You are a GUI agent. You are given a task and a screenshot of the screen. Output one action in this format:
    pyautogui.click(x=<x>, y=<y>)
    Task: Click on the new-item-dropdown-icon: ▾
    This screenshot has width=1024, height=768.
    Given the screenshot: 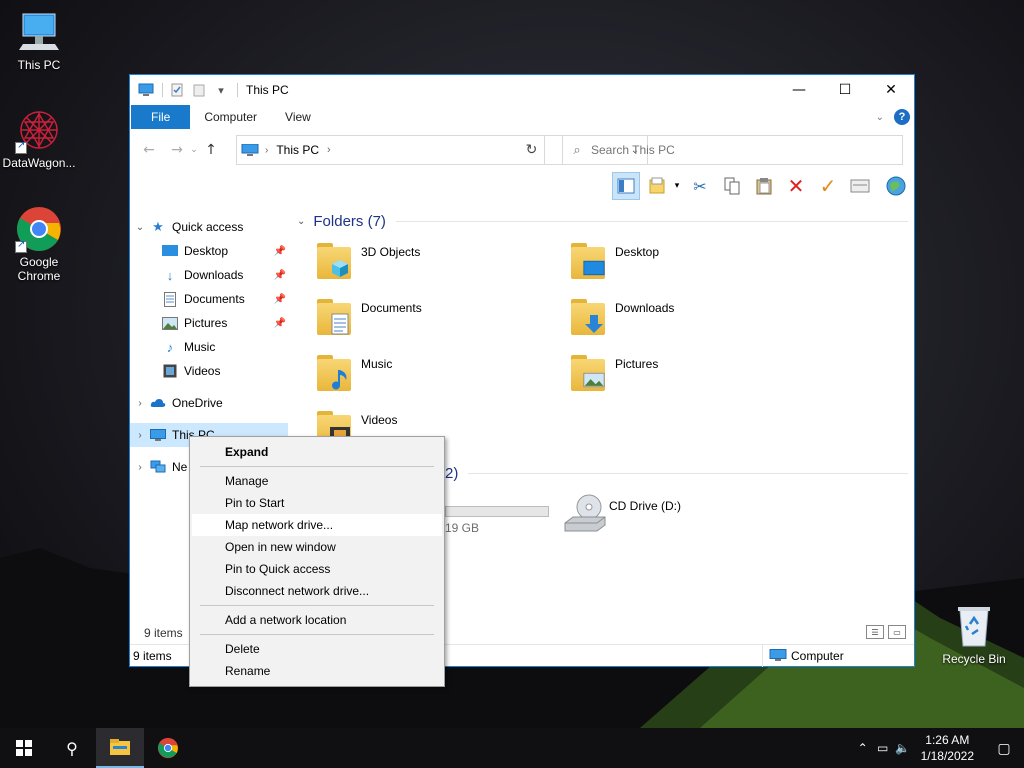 What is the action you would take?
    pyautogui.click(x=677, y=186)
    